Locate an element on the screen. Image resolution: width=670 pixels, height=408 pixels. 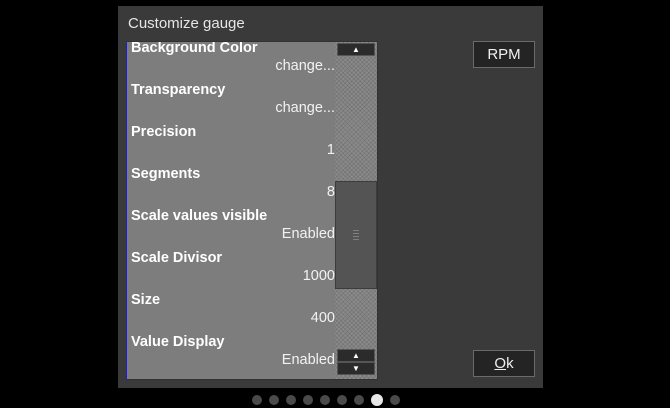
setting-label: Background Color is located at coordinates (194, 49).